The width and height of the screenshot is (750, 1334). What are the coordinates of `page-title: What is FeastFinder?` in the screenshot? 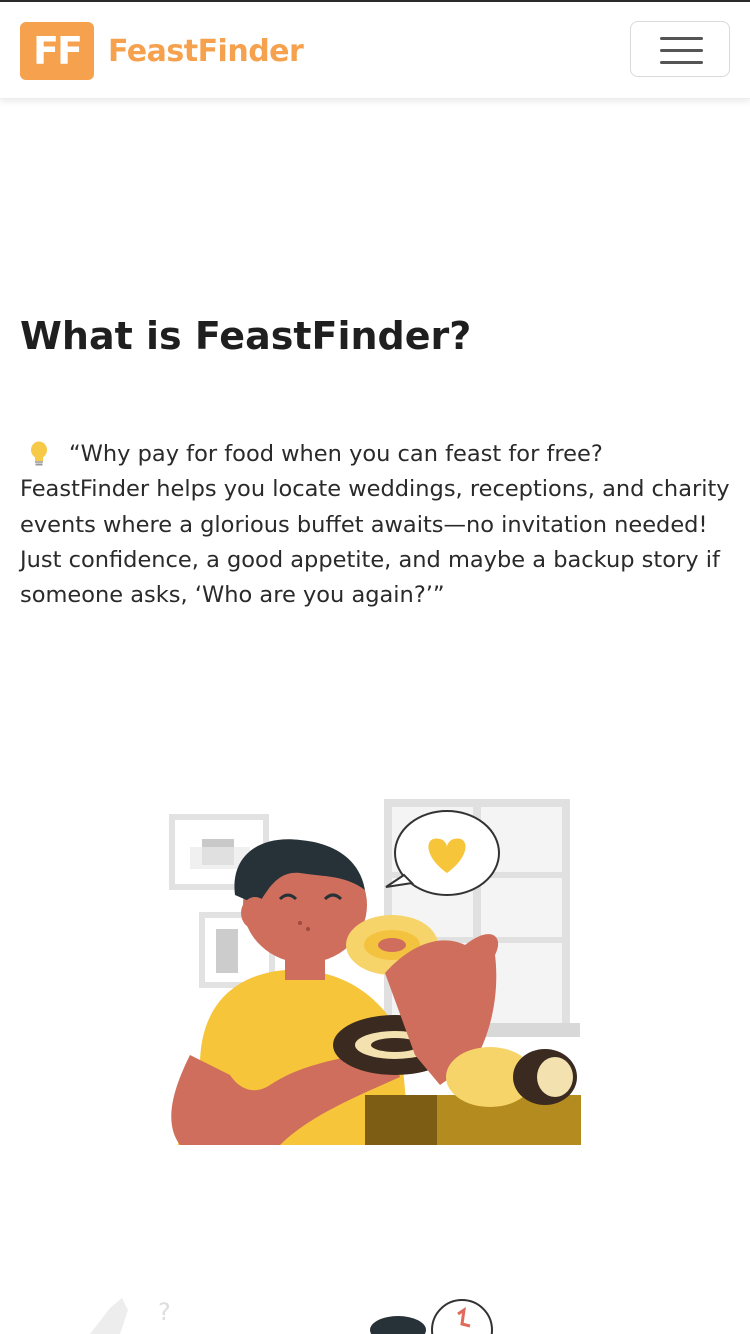 It's located at (246, 336).